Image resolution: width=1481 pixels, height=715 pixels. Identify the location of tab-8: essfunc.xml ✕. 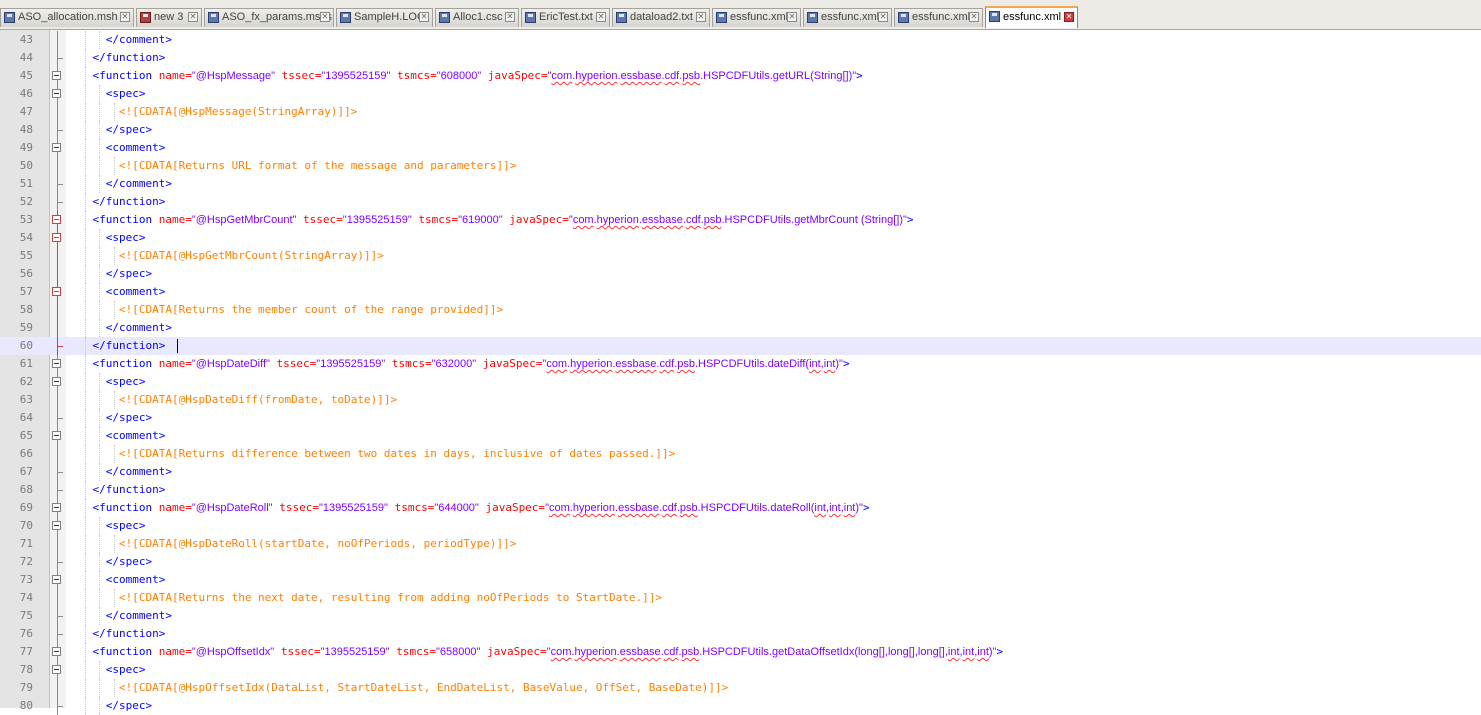
(756, 17).